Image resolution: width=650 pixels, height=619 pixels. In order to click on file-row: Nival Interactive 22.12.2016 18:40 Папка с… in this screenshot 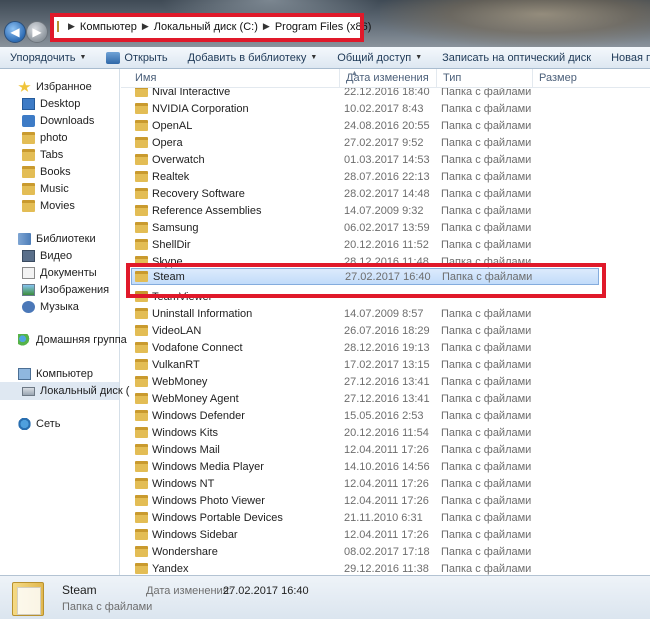, I will do `click(385, 94)`.